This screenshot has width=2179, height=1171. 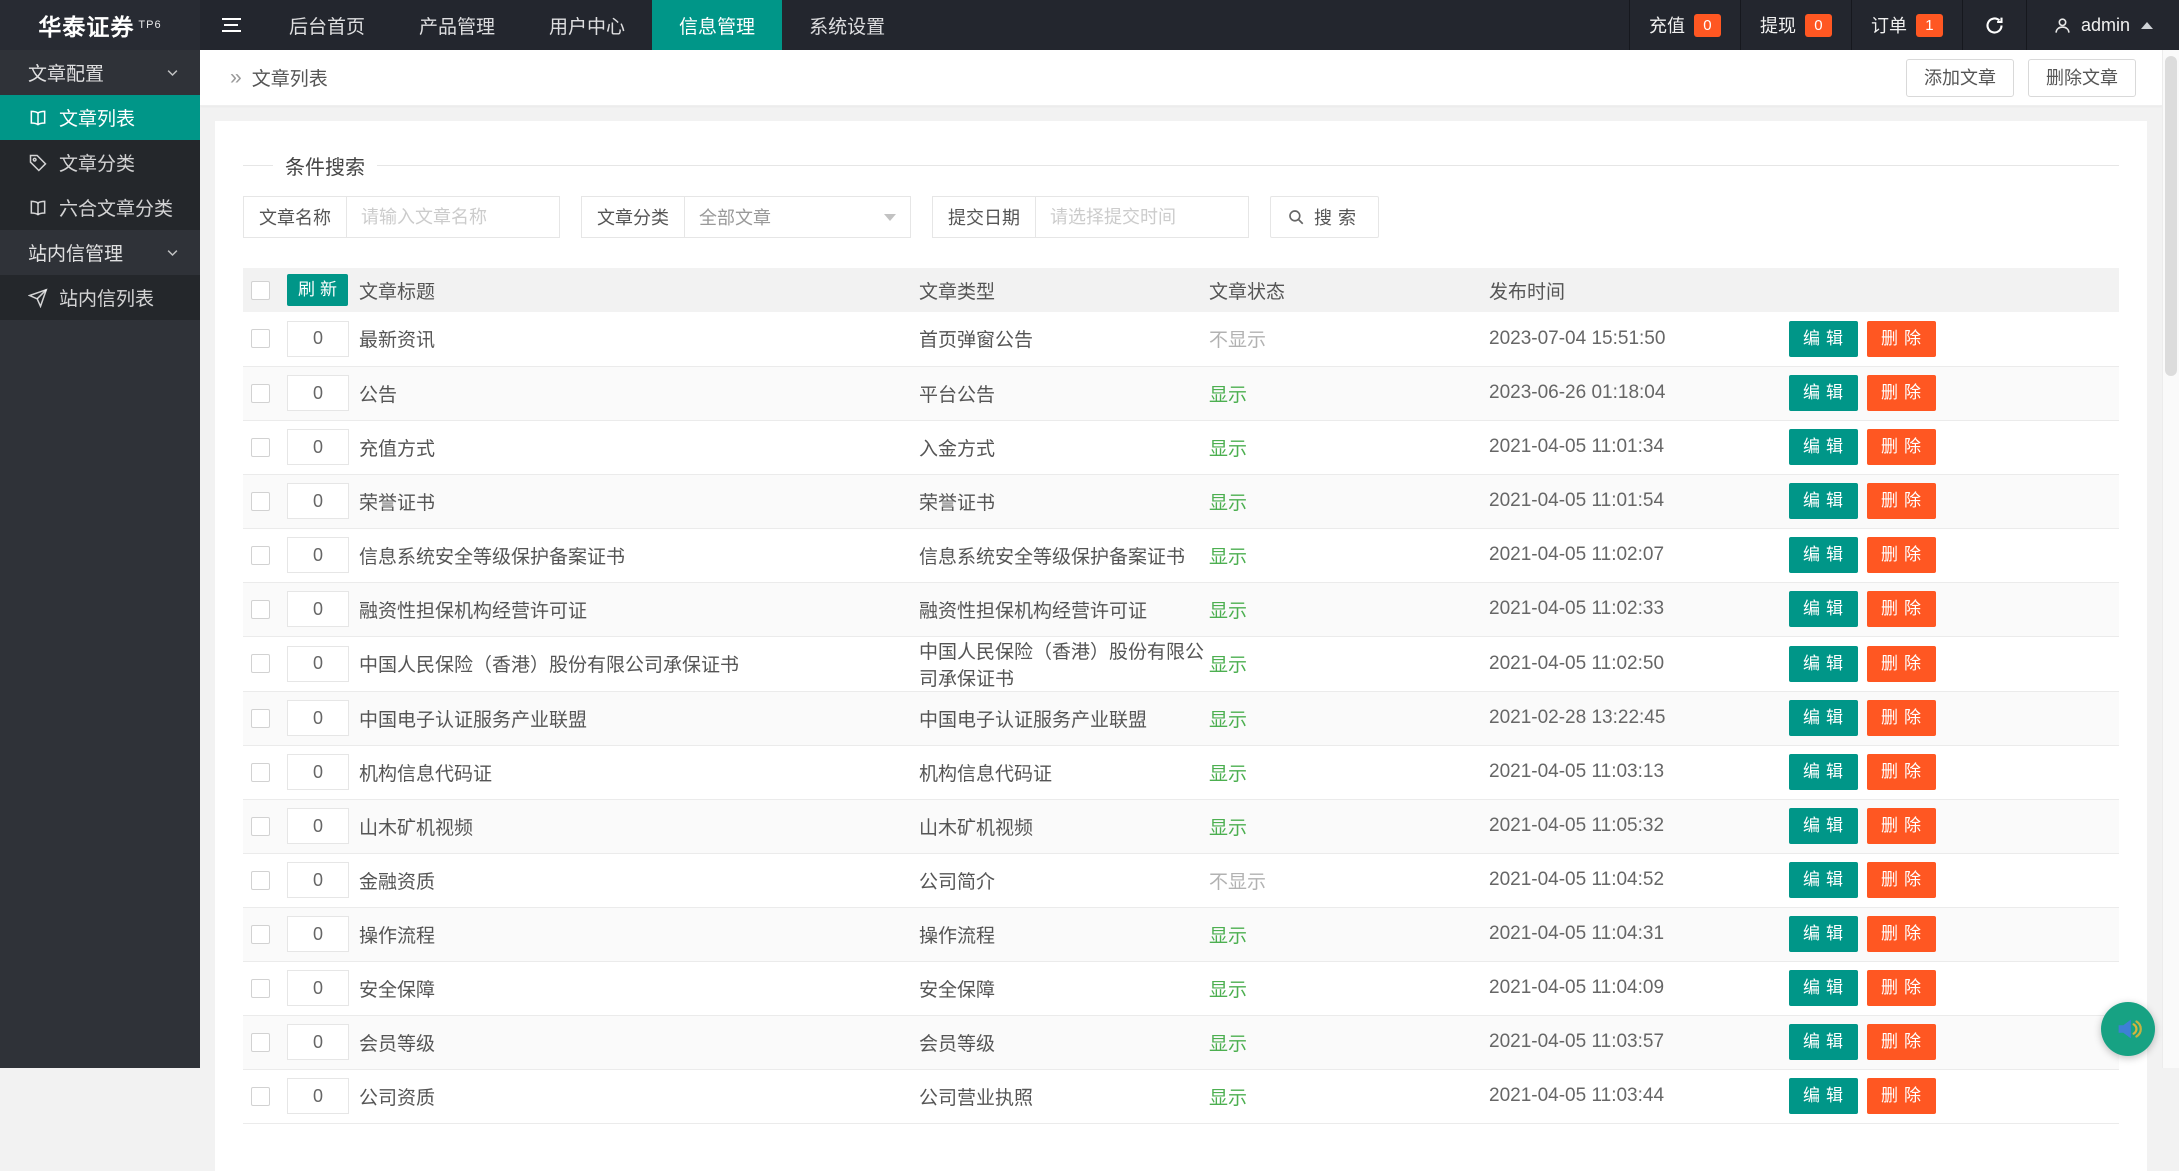 I want to click on submit-date-input, so click(x=1142, y=217).